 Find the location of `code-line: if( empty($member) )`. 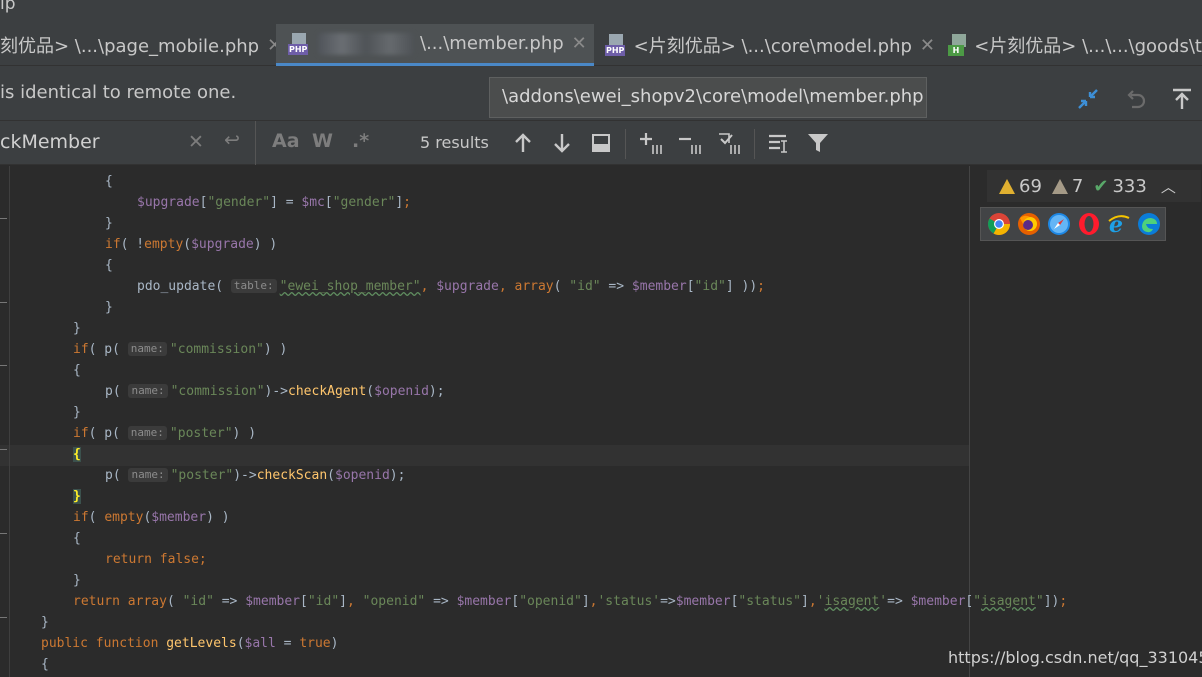

code-line: if( empty($member) ) is located at coordinates (151, 517).